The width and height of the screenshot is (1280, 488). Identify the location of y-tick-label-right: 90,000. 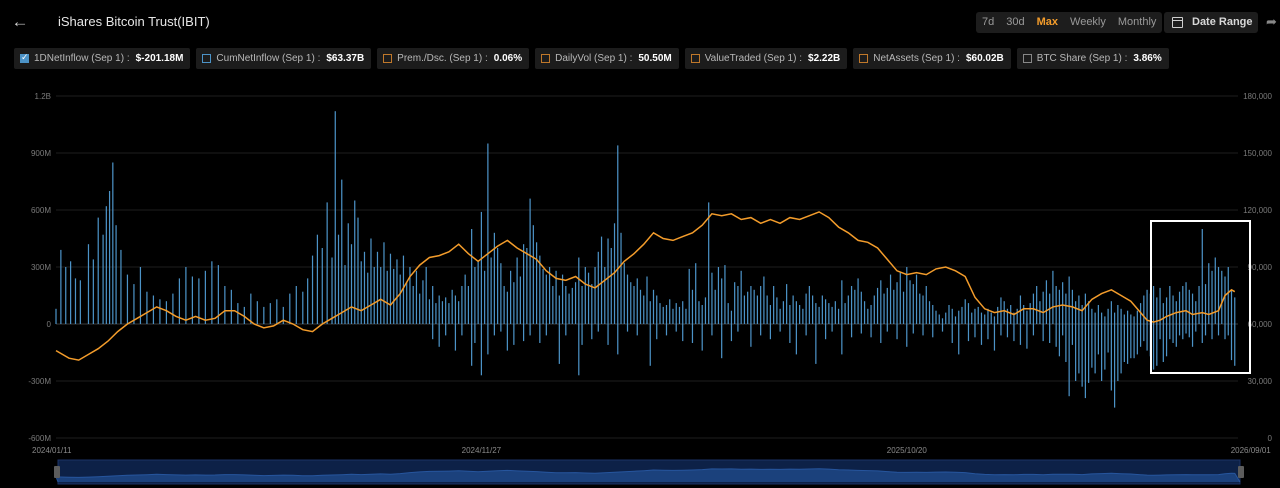
(1260, 267).